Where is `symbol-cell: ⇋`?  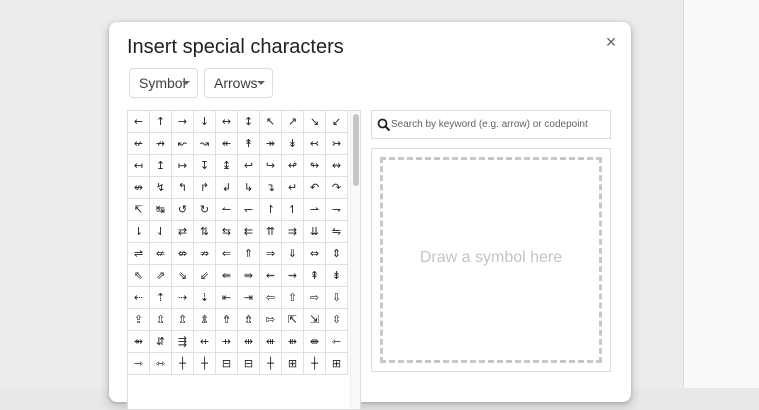
symbol-cell: ⇋ is located at coordinates (337, 232).